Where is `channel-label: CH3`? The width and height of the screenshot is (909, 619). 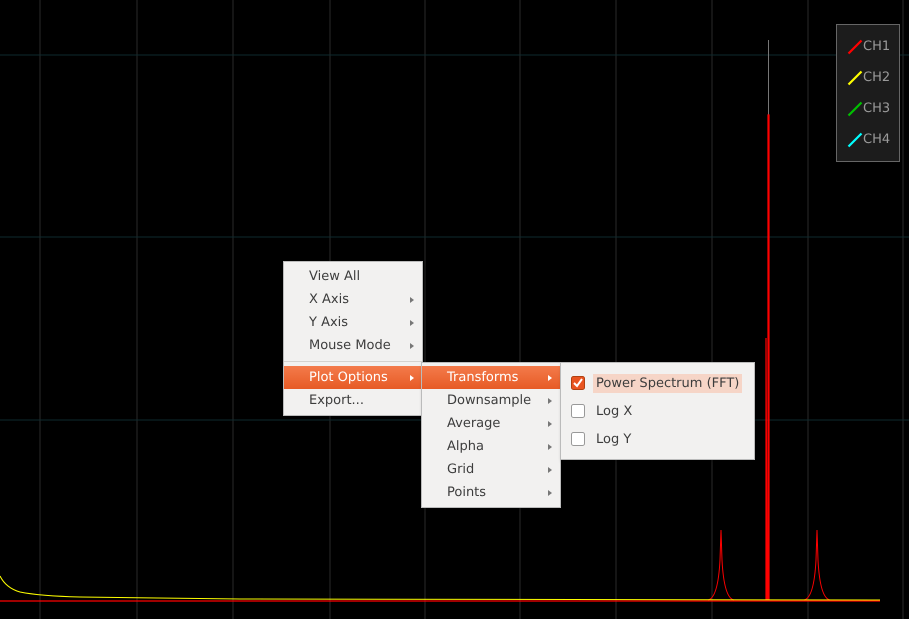 channel-label: CH3 is located at coordinates (876, 108).